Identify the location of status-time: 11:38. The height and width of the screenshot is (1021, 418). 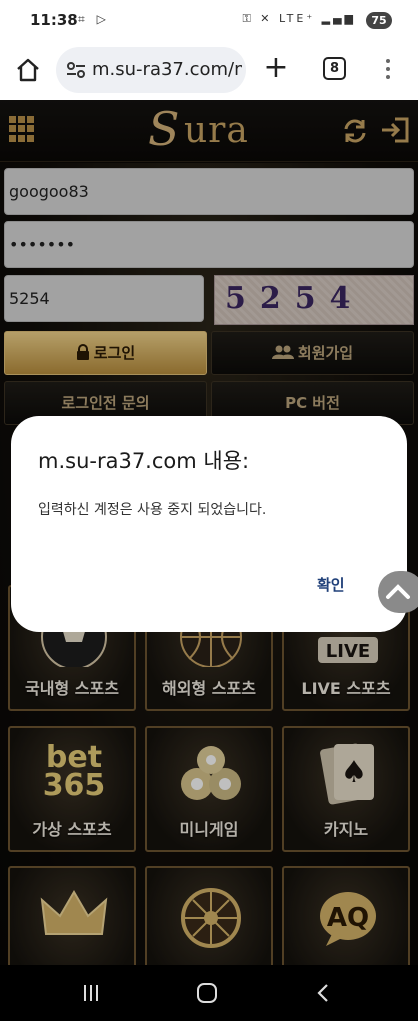
(54, 20).